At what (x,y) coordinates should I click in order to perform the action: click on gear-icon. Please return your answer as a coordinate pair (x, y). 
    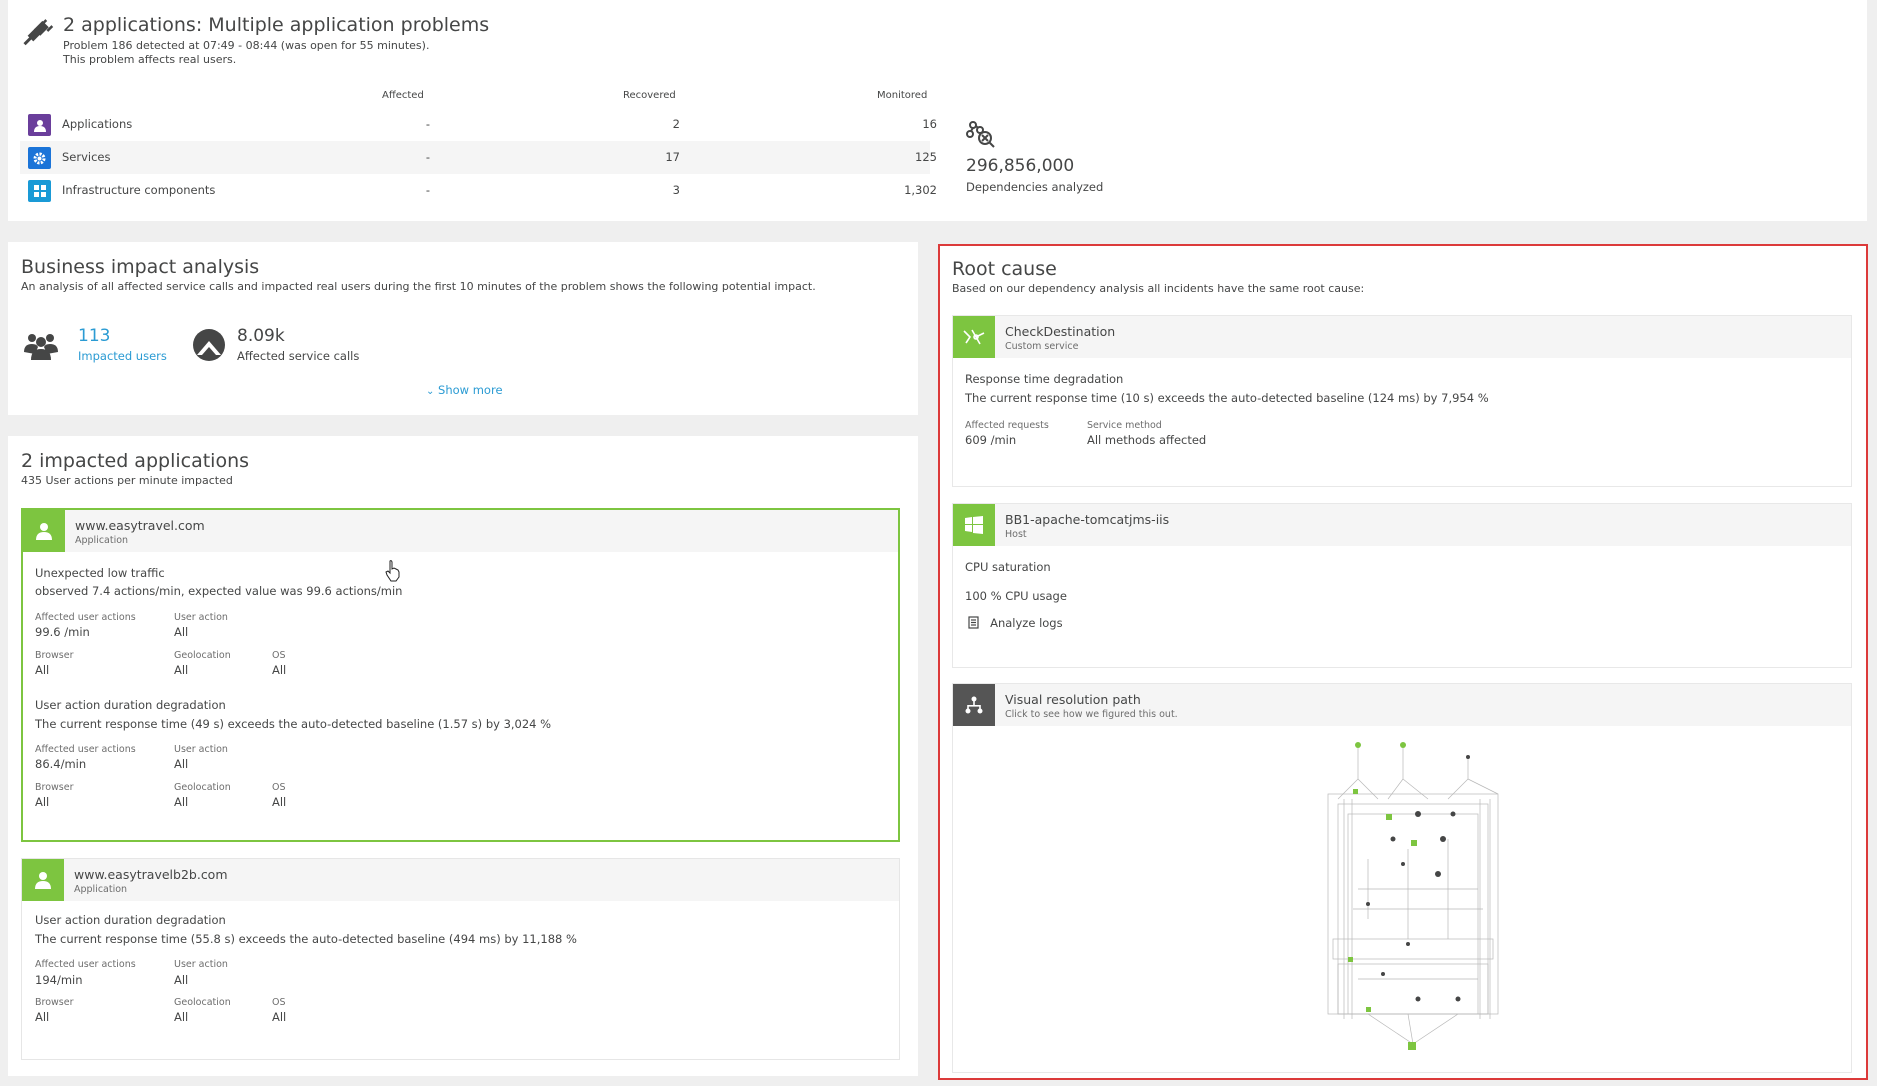
    Looking at the image, I should click on (39, 158).